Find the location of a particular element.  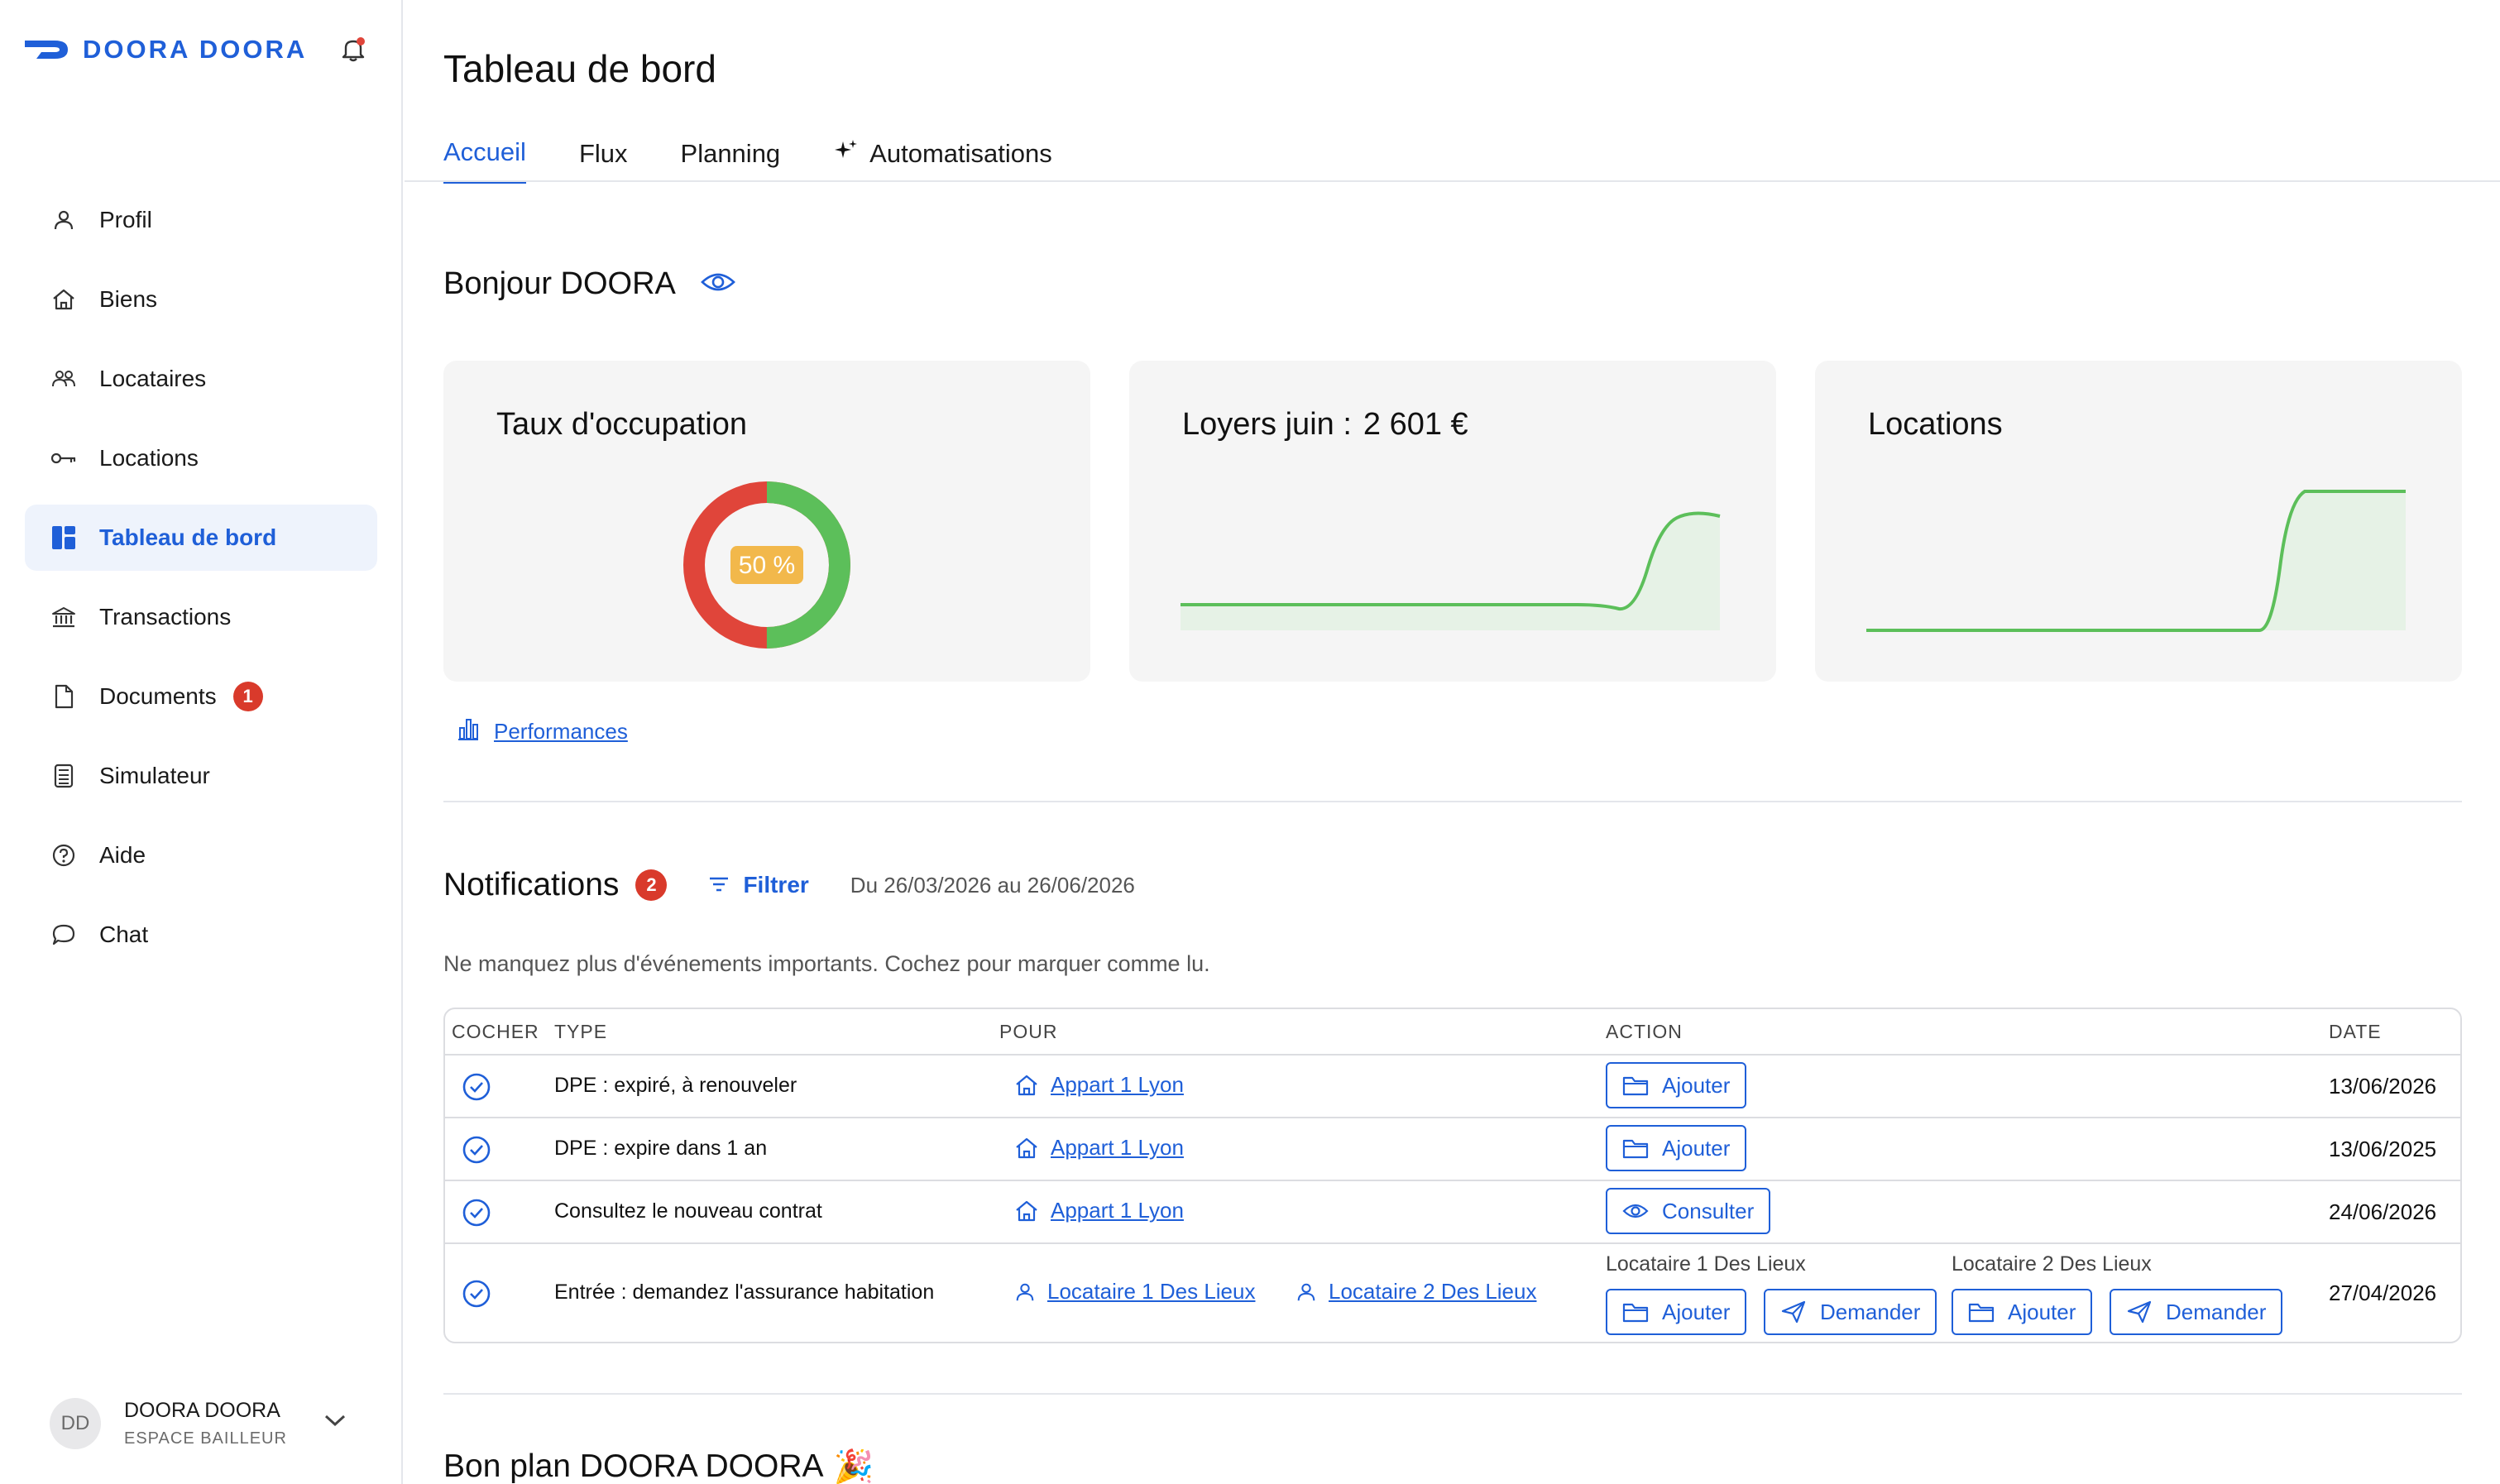

card-title: Taux d'occupation is located at coordinates (622, 425).